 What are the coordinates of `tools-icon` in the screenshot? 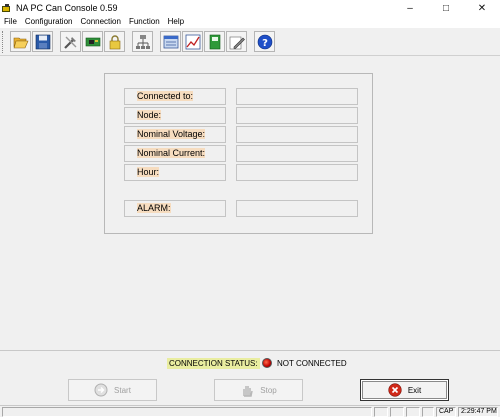 It's located at (69, 42).